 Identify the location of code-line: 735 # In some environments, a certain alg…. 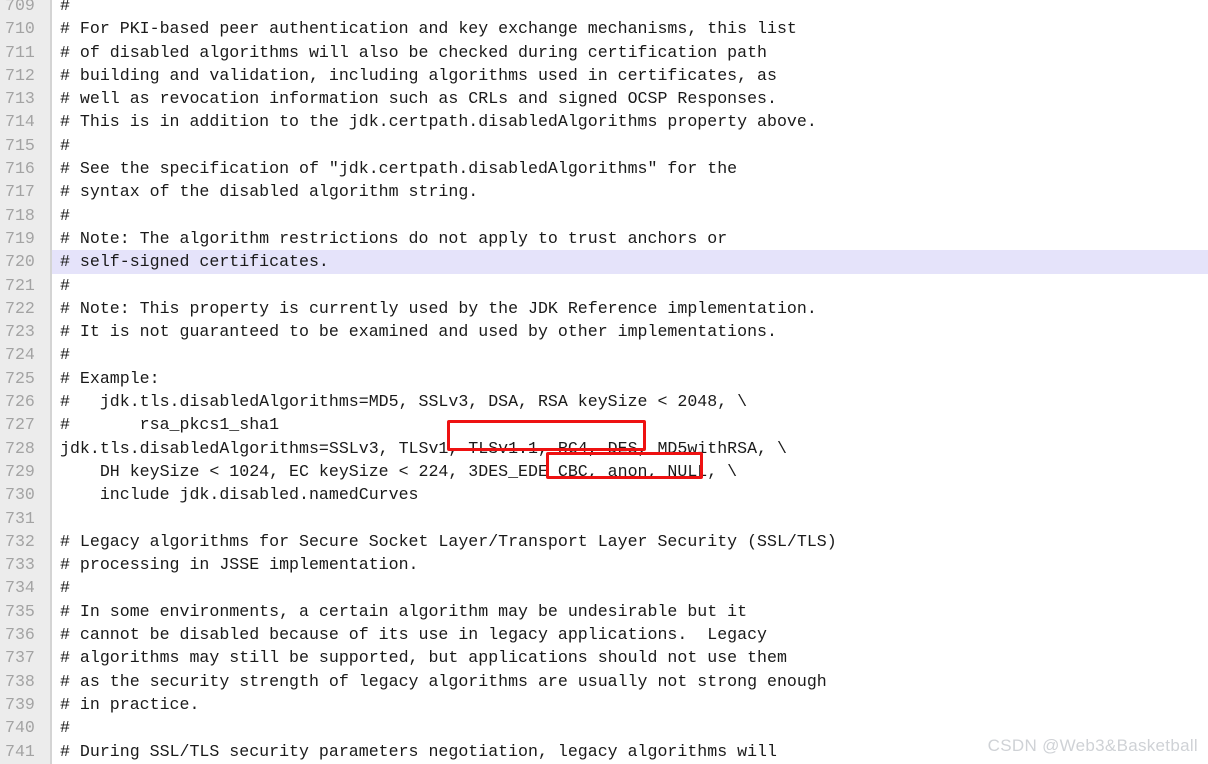
(604, 611).